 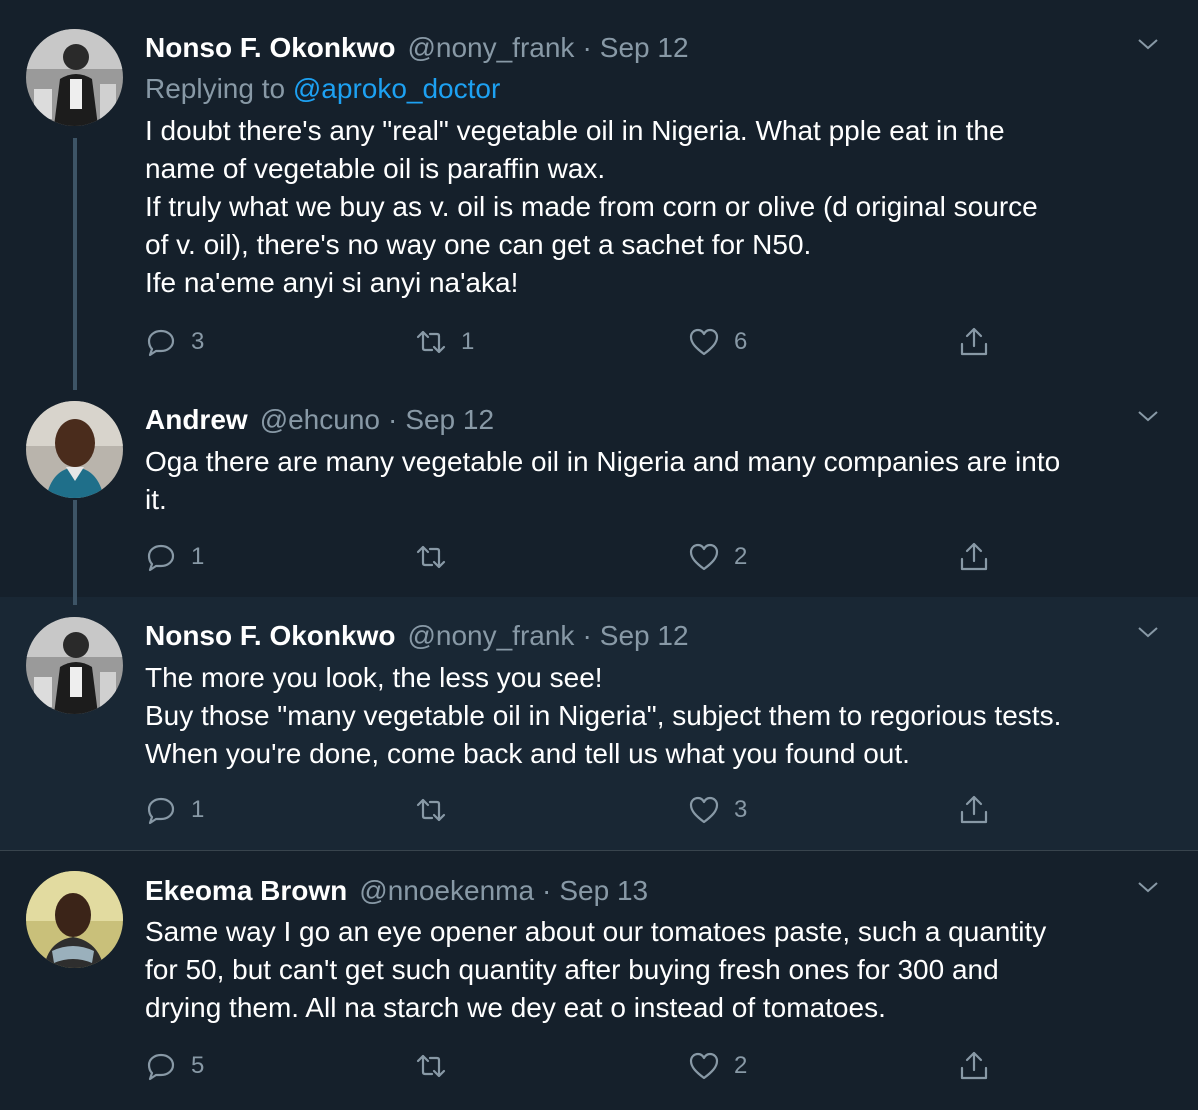 I want to click on like-count: 2, so click(x=741, y=556).